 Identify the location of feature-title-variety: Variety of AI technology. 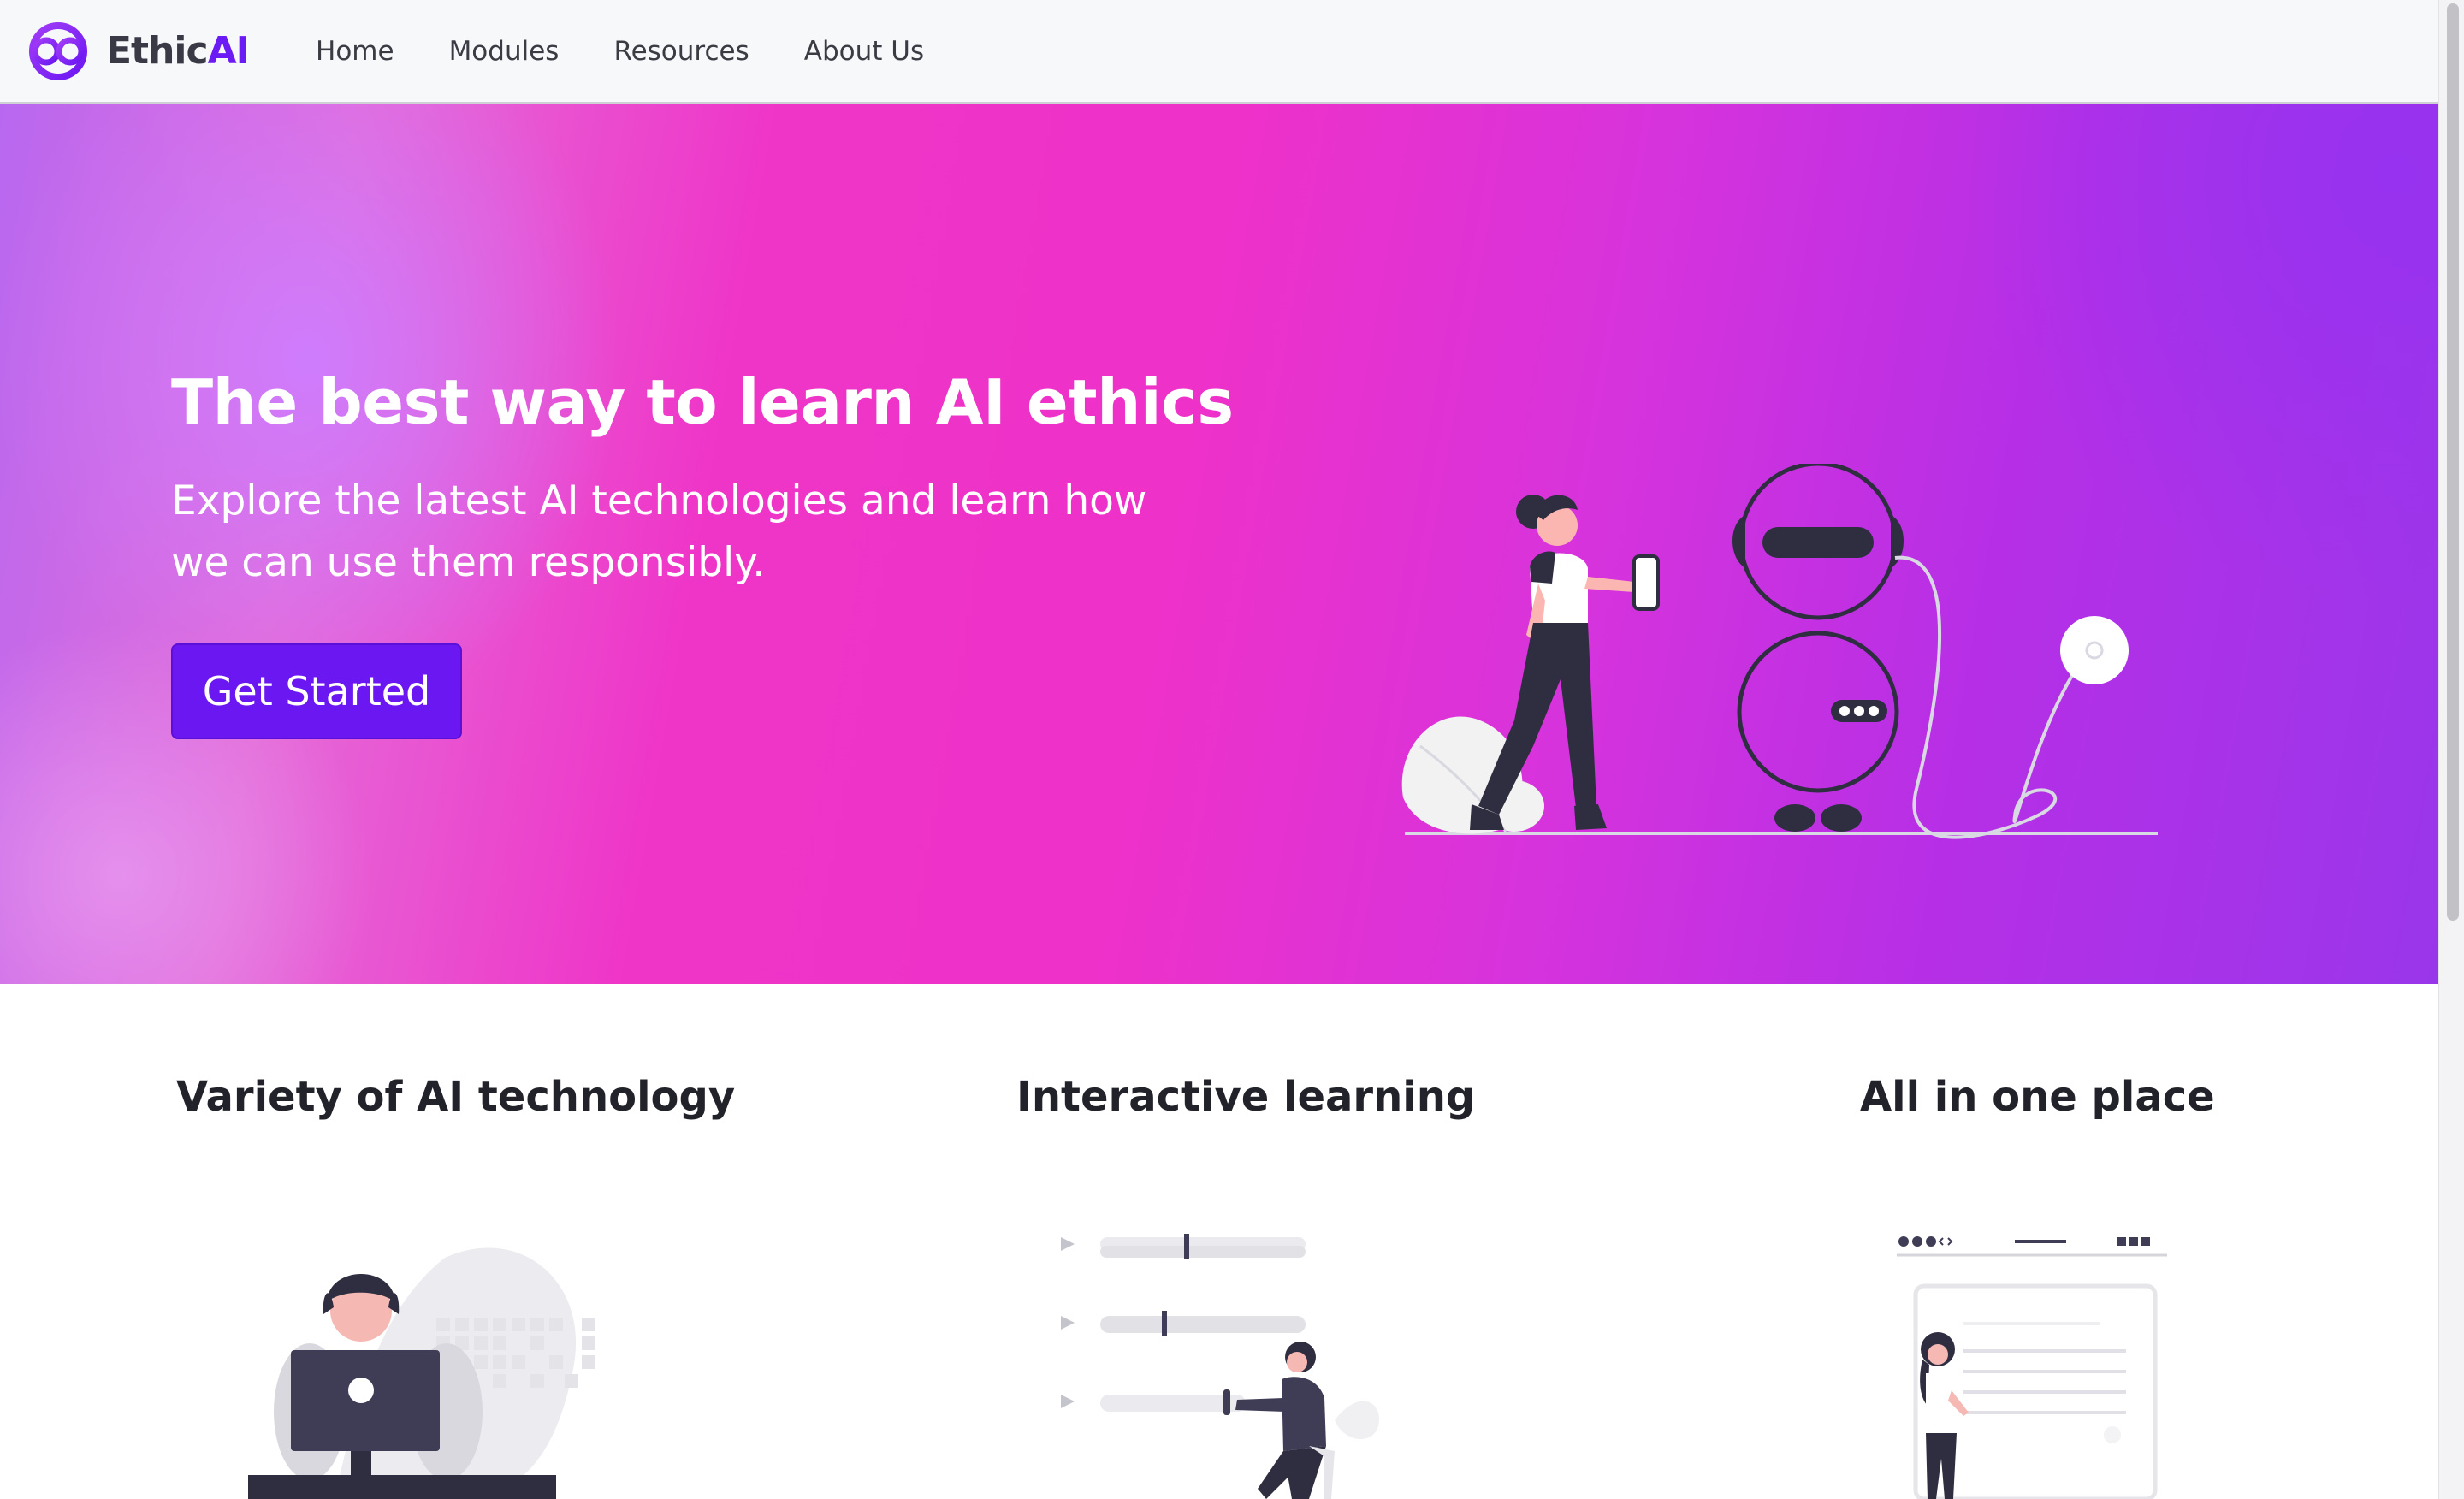
(456, 1097).